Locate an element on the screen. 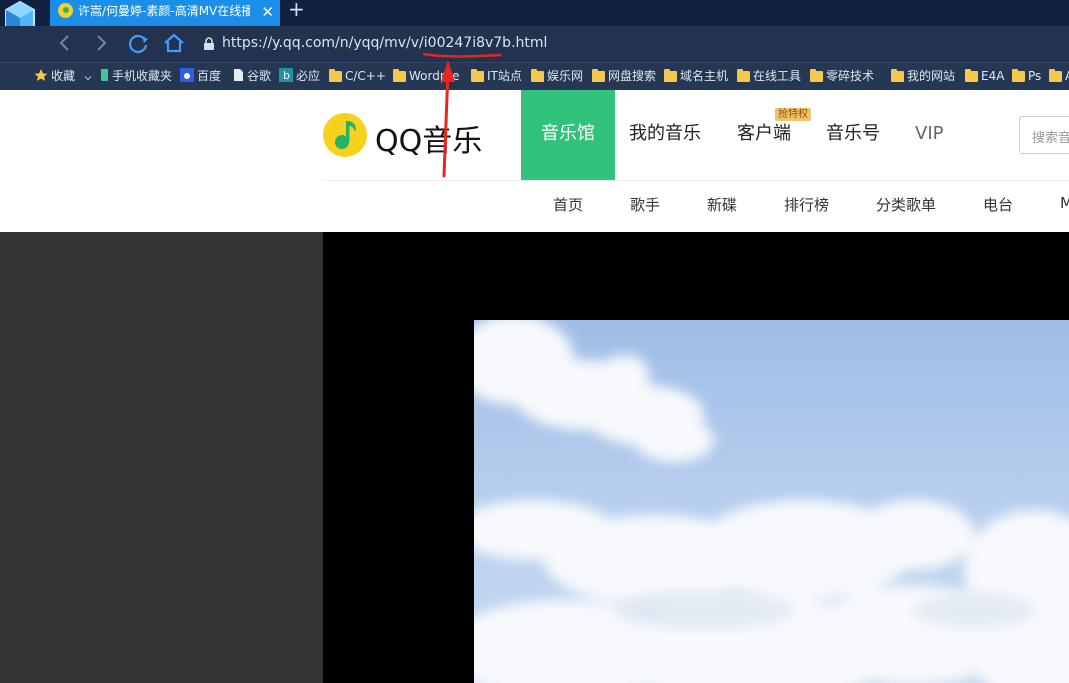  browser-tab-active: 许嵩/何曼婷-素颜-高清MV在线播放 ✕ is located at coordinates (165, 13).